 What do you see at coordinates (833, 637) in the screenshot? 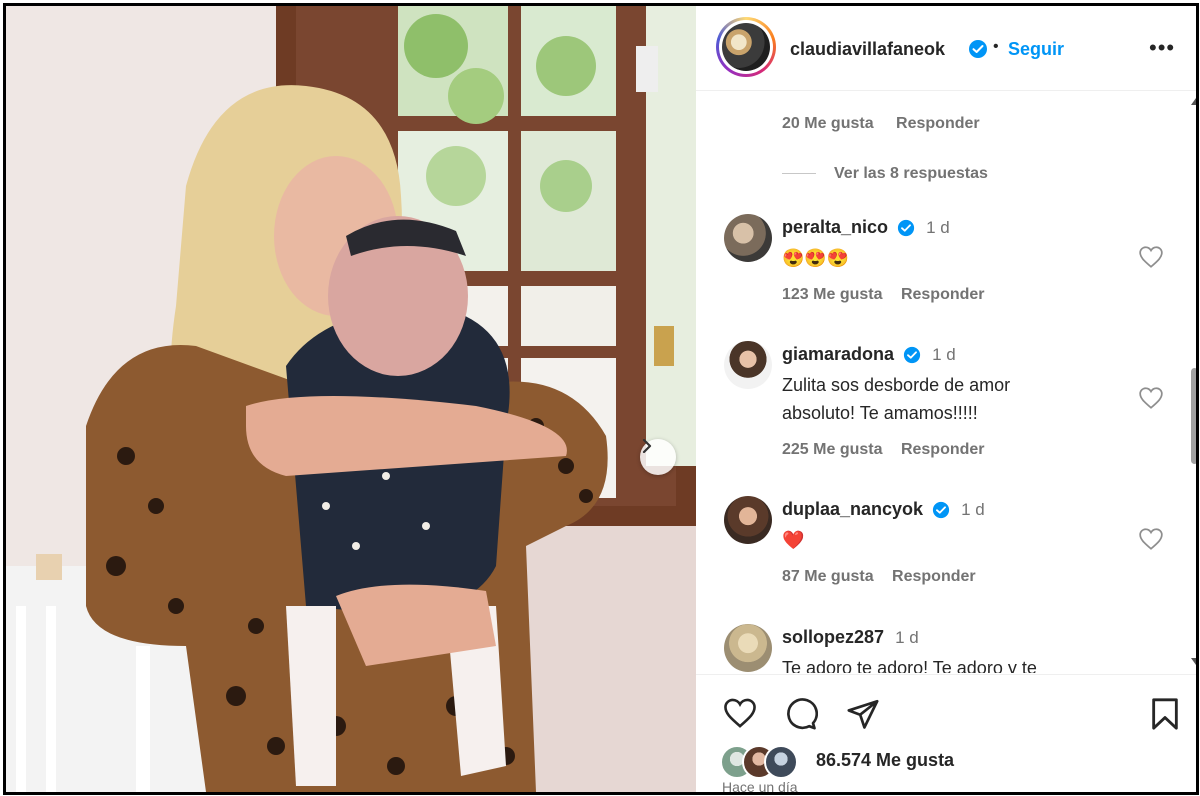
I see `commenter-username: sollopez287` at bounding box center [833, 637].